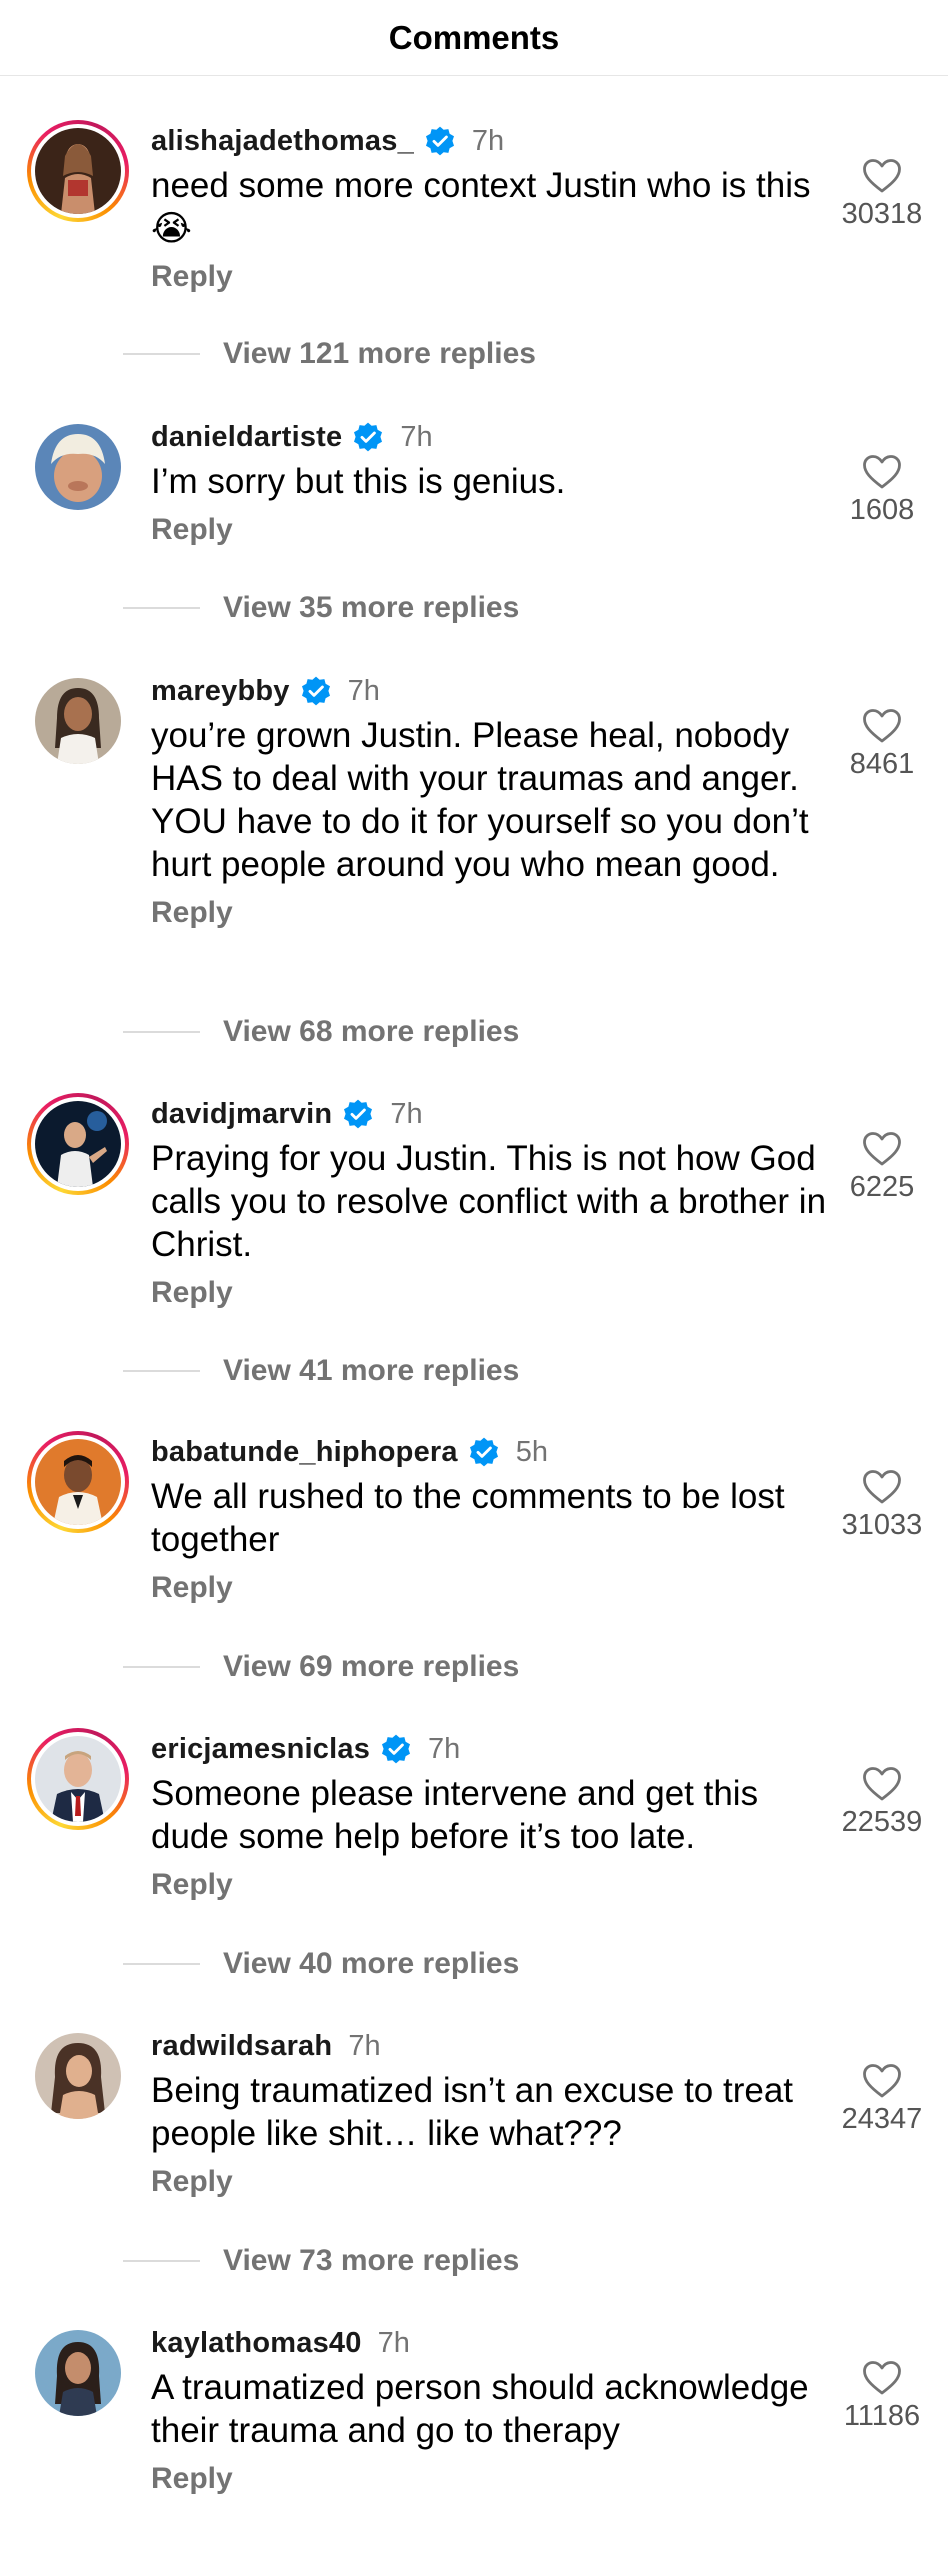 This screenshot has height=2560, width=948. What do you see at coordinates (260, 1749) in the screenshot?
I see `username: ericjamesniclas` at bounding box center [260, 1749].